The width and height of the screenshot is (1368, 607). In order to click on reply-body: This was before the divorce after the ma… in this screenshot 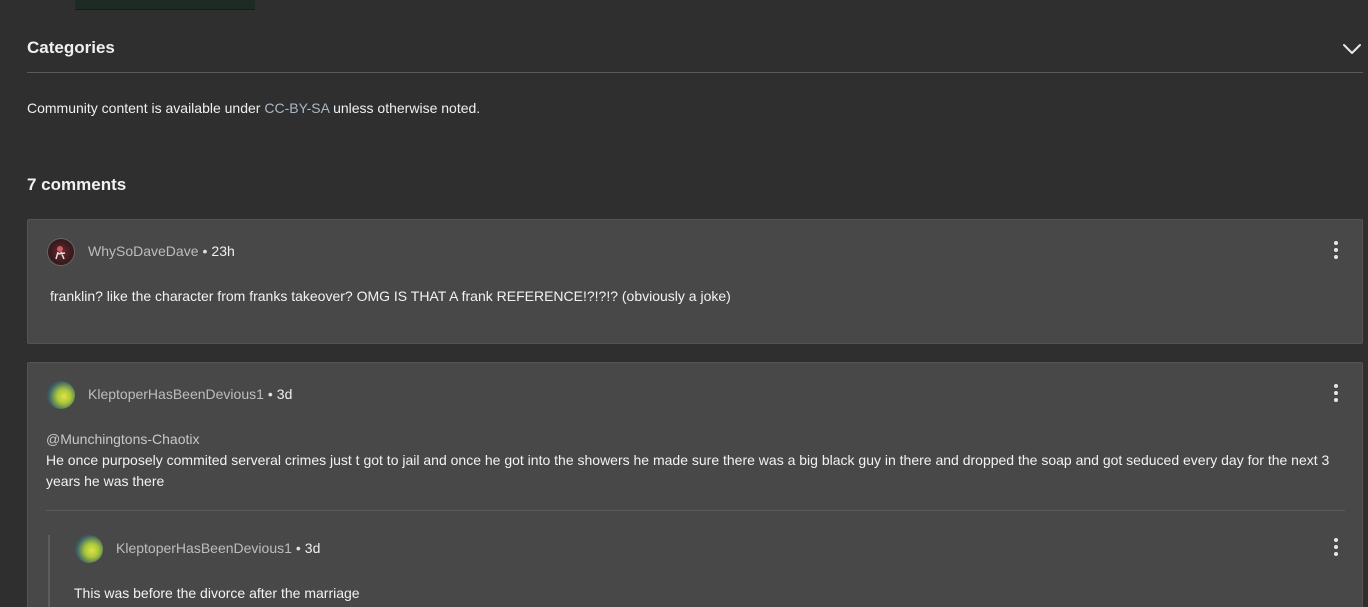, I will do `click(217, 593)`.